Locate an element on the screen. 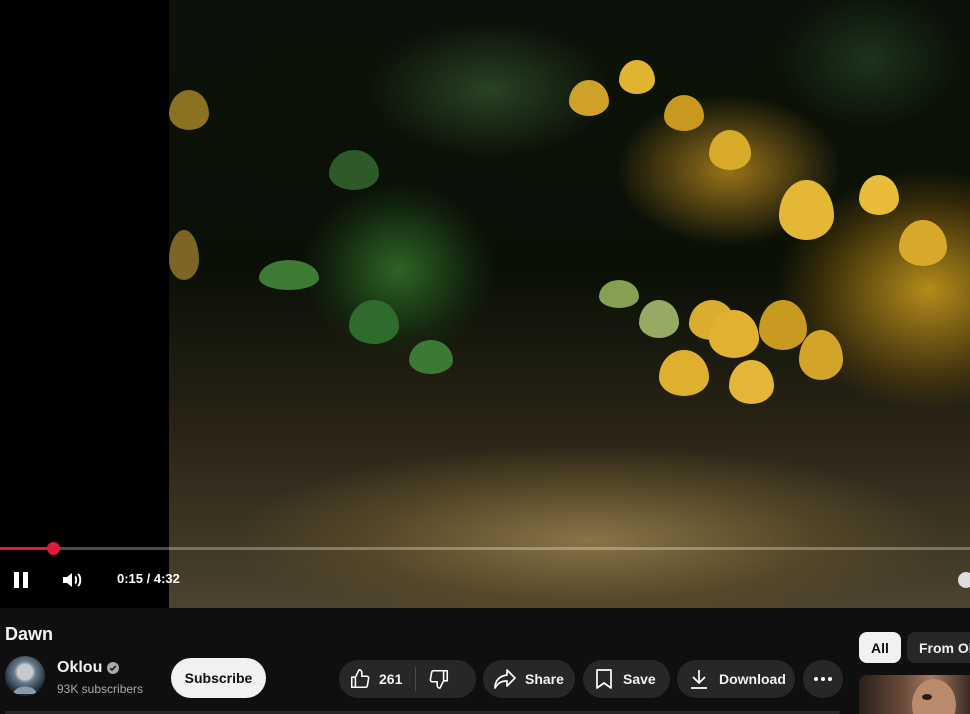  share-button: Share is located at coordinates (529, 679).